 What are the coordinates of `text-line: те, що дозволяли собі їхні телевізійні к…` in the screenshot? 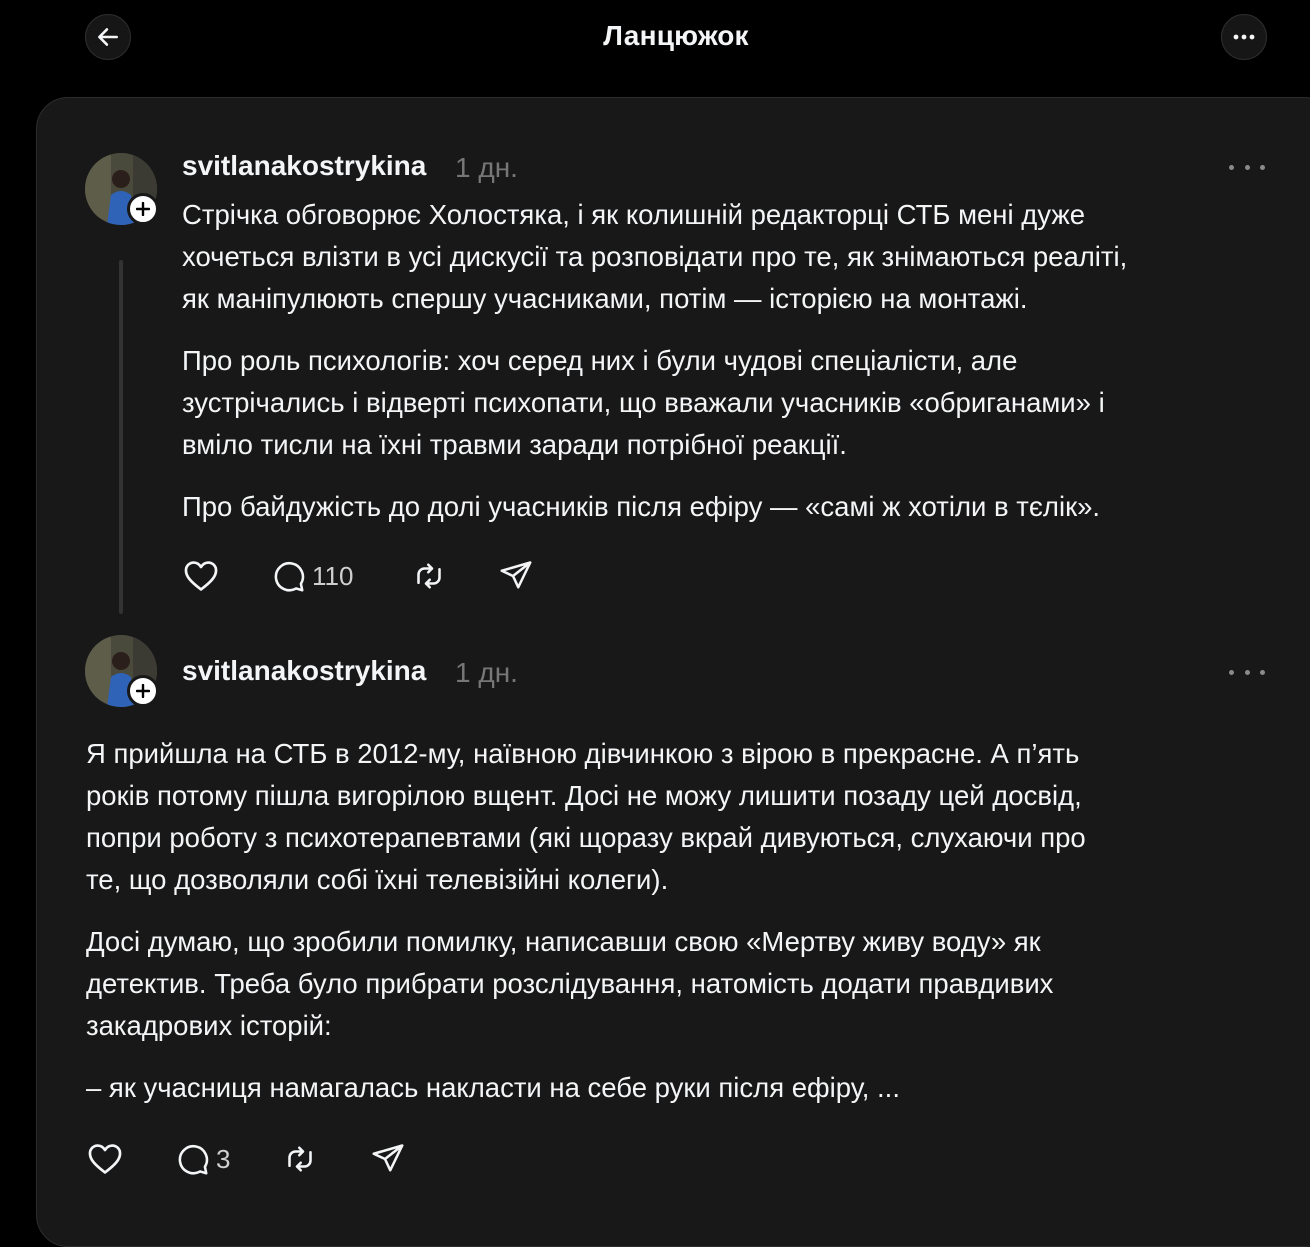 It's located at (377, 879).